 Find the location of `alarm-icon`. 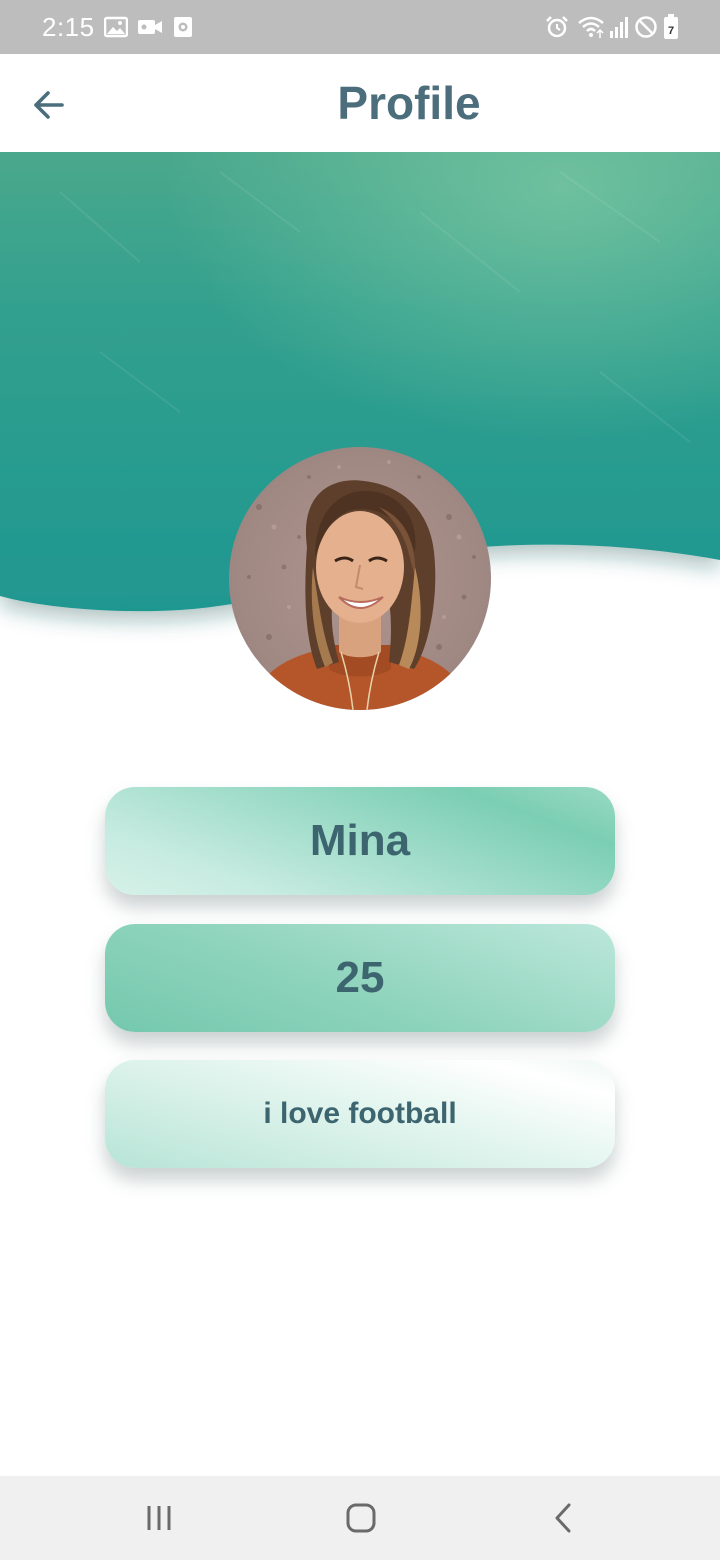

alarm-icon is located at coordinates (557, 27).